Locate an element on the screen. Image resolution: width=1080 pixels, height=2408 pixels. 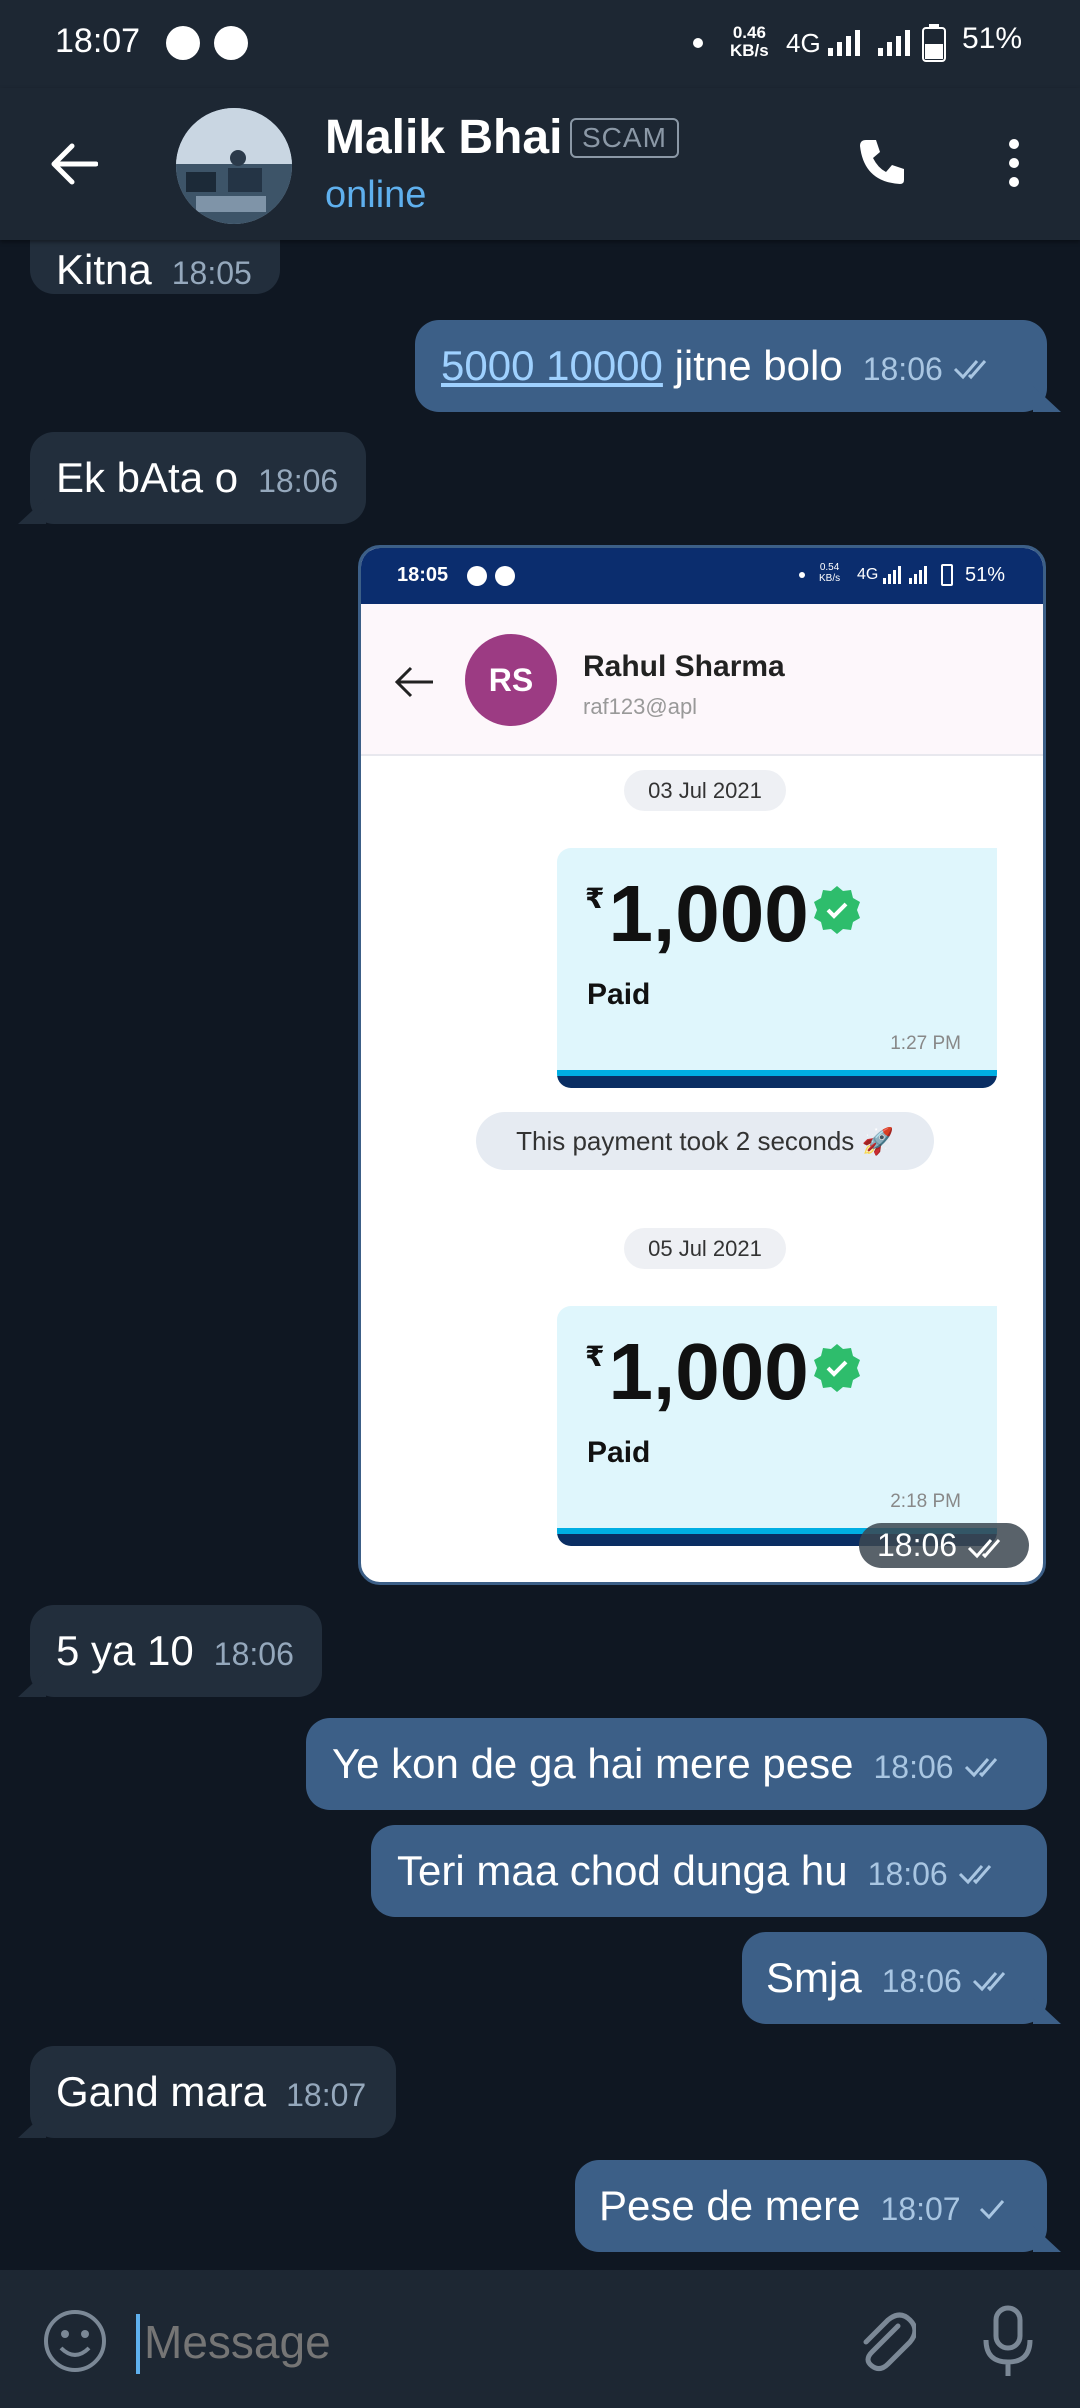
payment-time: 2:18 PM is located at coordinates (925, 1501).